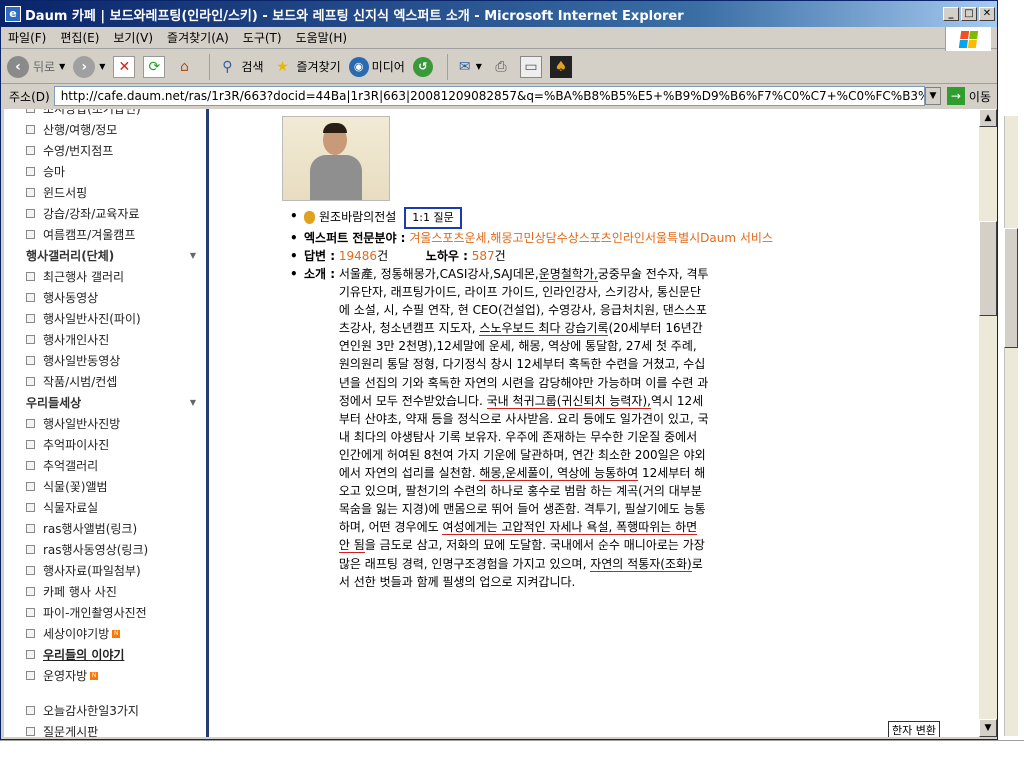  Describe the element at coordinates (36, 66) in the screenshot. I see `back-button: ‹ 뒤로 ▼` at that location.